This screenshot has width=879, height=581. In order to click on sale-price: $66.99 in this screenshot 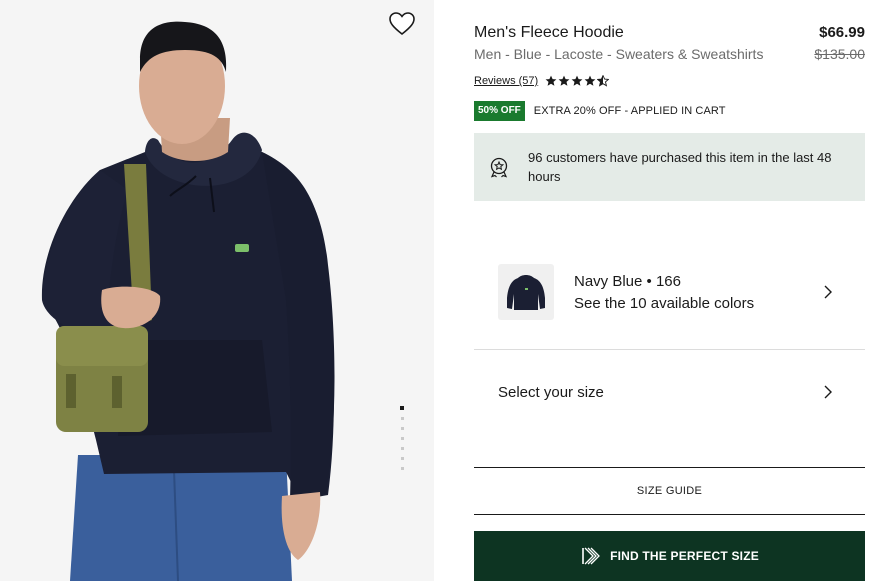, I will do `click(842, 32)`.